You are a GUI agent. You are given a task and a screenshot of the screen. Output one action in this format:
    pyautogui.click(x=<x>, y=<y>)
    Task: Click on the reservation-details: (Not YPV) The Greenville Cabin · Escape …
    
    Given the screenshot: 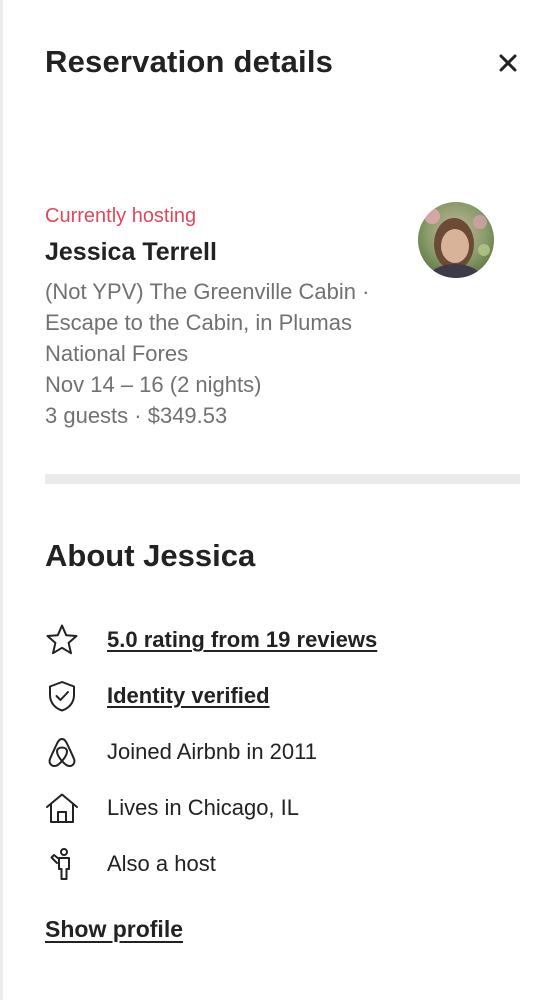 What is the action you would take?
    pyautogui.click(x=235, y=353)
    